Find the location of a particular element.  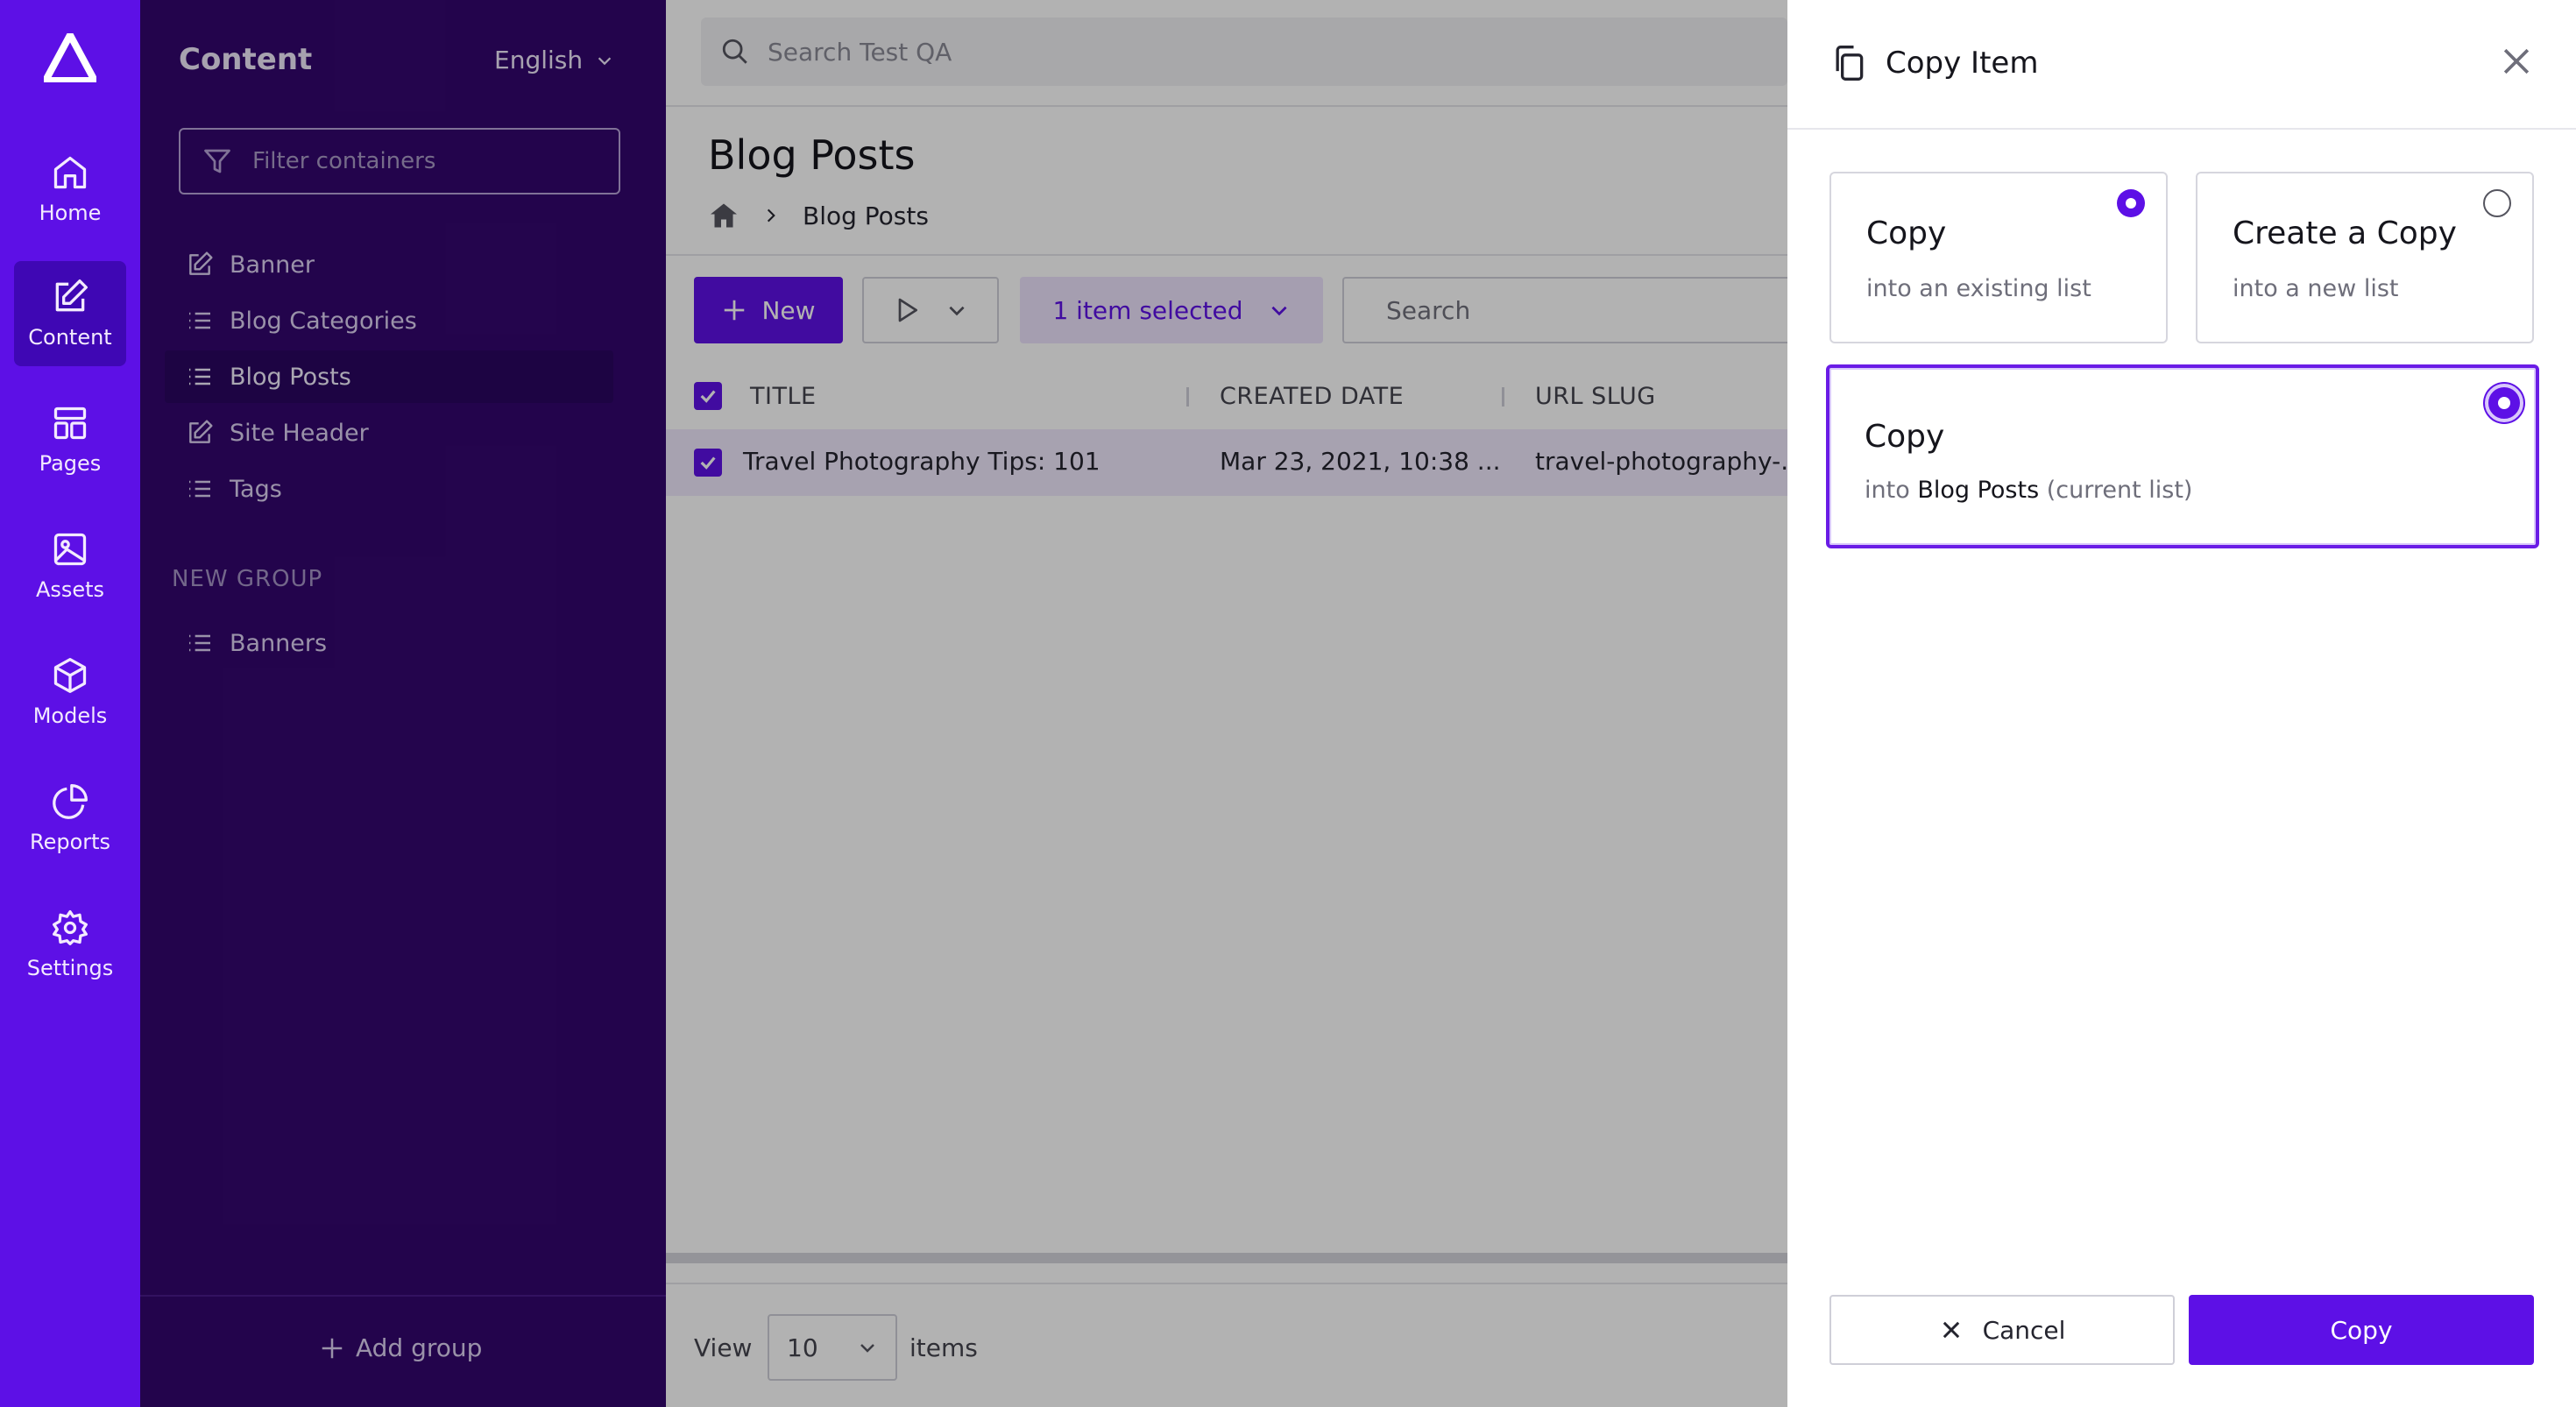

pie-chart-icon is located at coordinates (70, 801).